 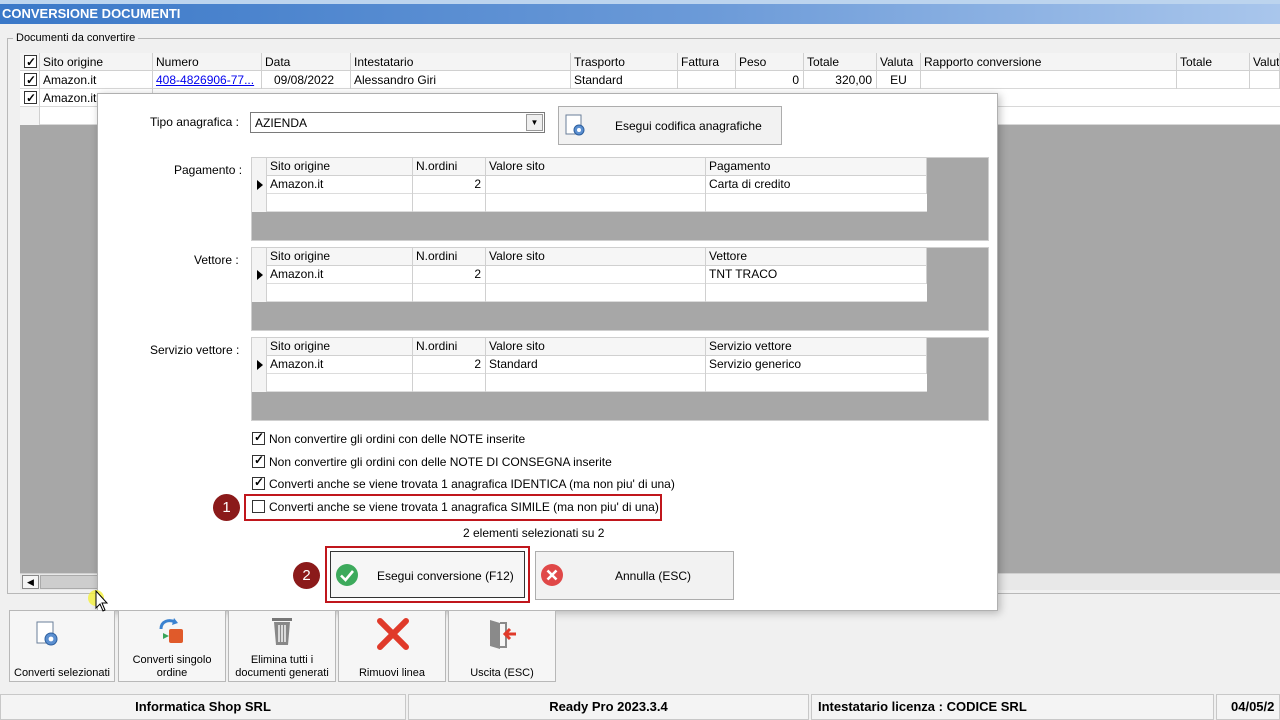 I want to click on table-row: Amazon.it 2 Carta di credito, so click(x=589, y=185).